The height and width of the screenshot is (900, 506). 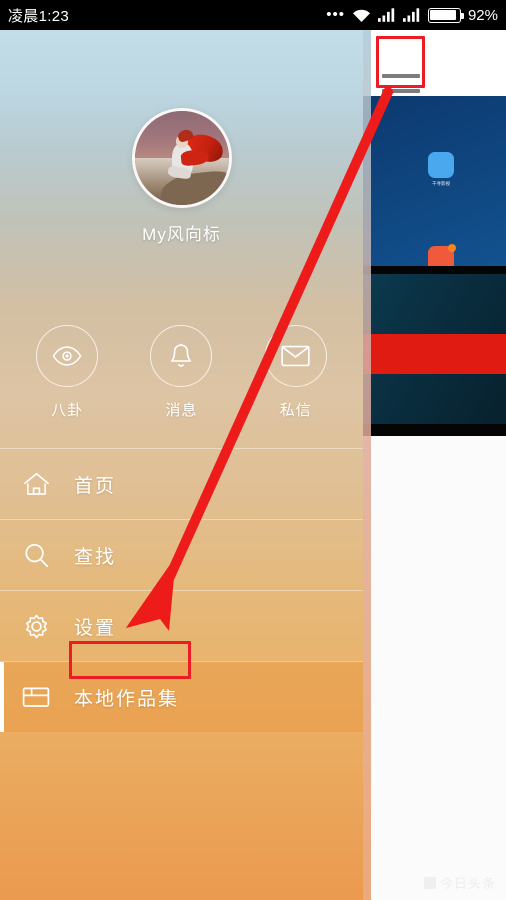 I want to click on avatar, so click(x=181, y=158).